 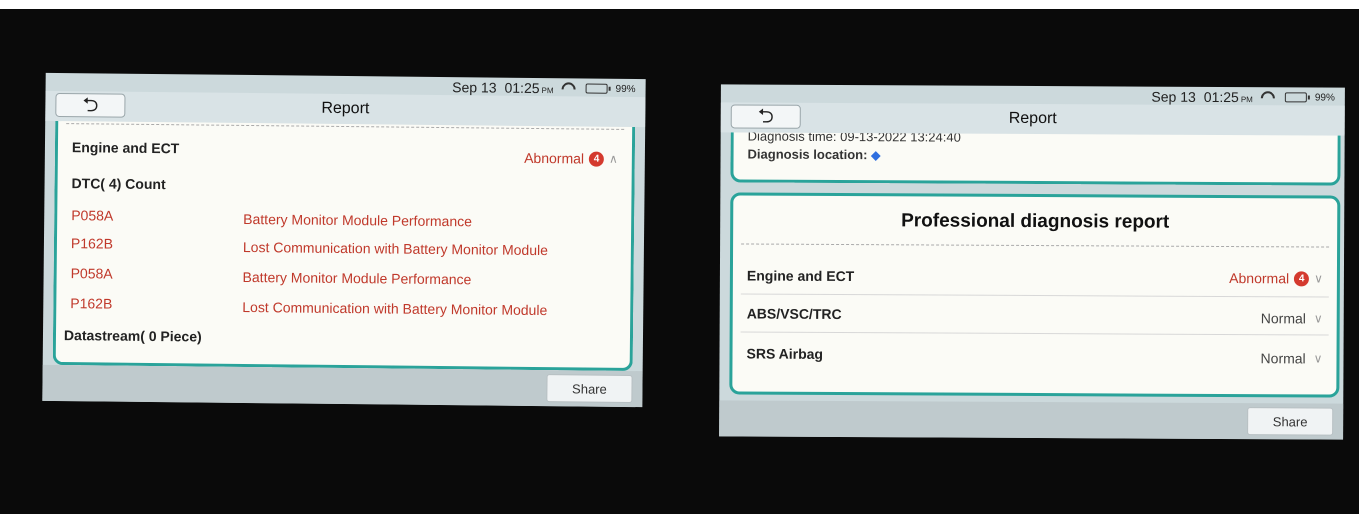 I want to click on diagnosis-location: Diagnosis location: ◆, so click(x=814, y=154).